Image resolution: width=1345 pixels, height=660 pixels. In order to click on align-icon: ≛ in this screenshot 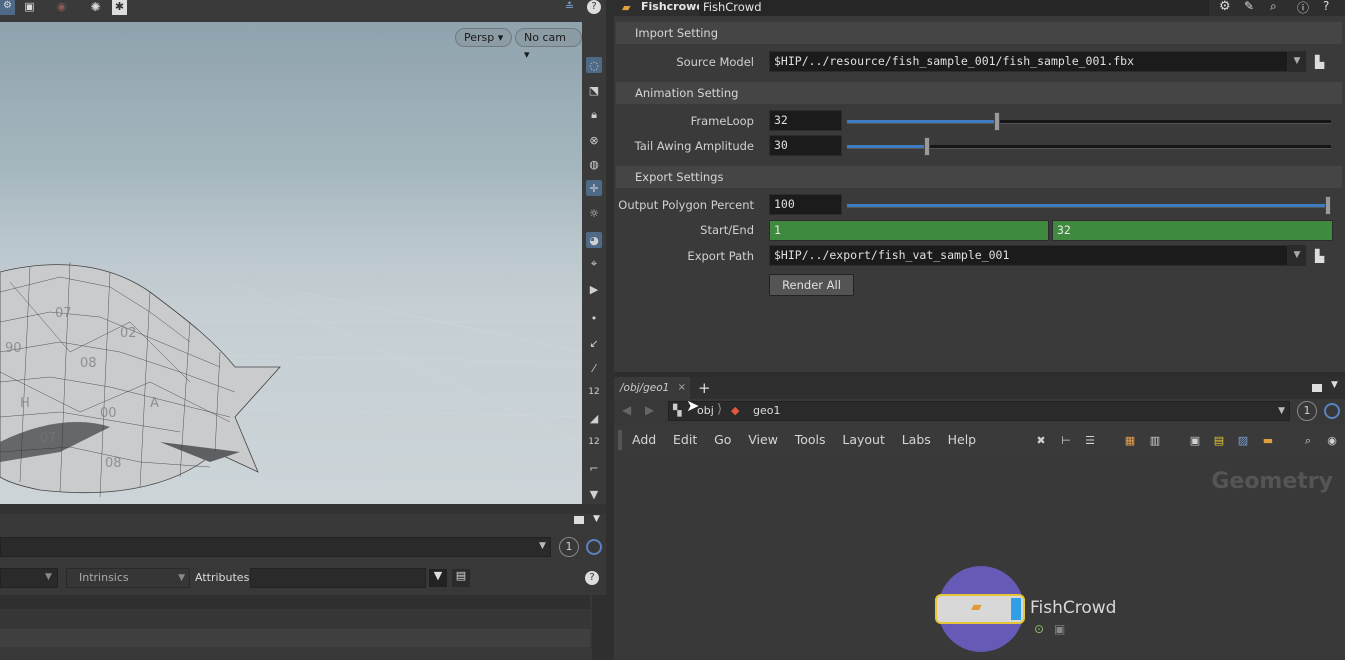, I will do `click(569, 7)`.